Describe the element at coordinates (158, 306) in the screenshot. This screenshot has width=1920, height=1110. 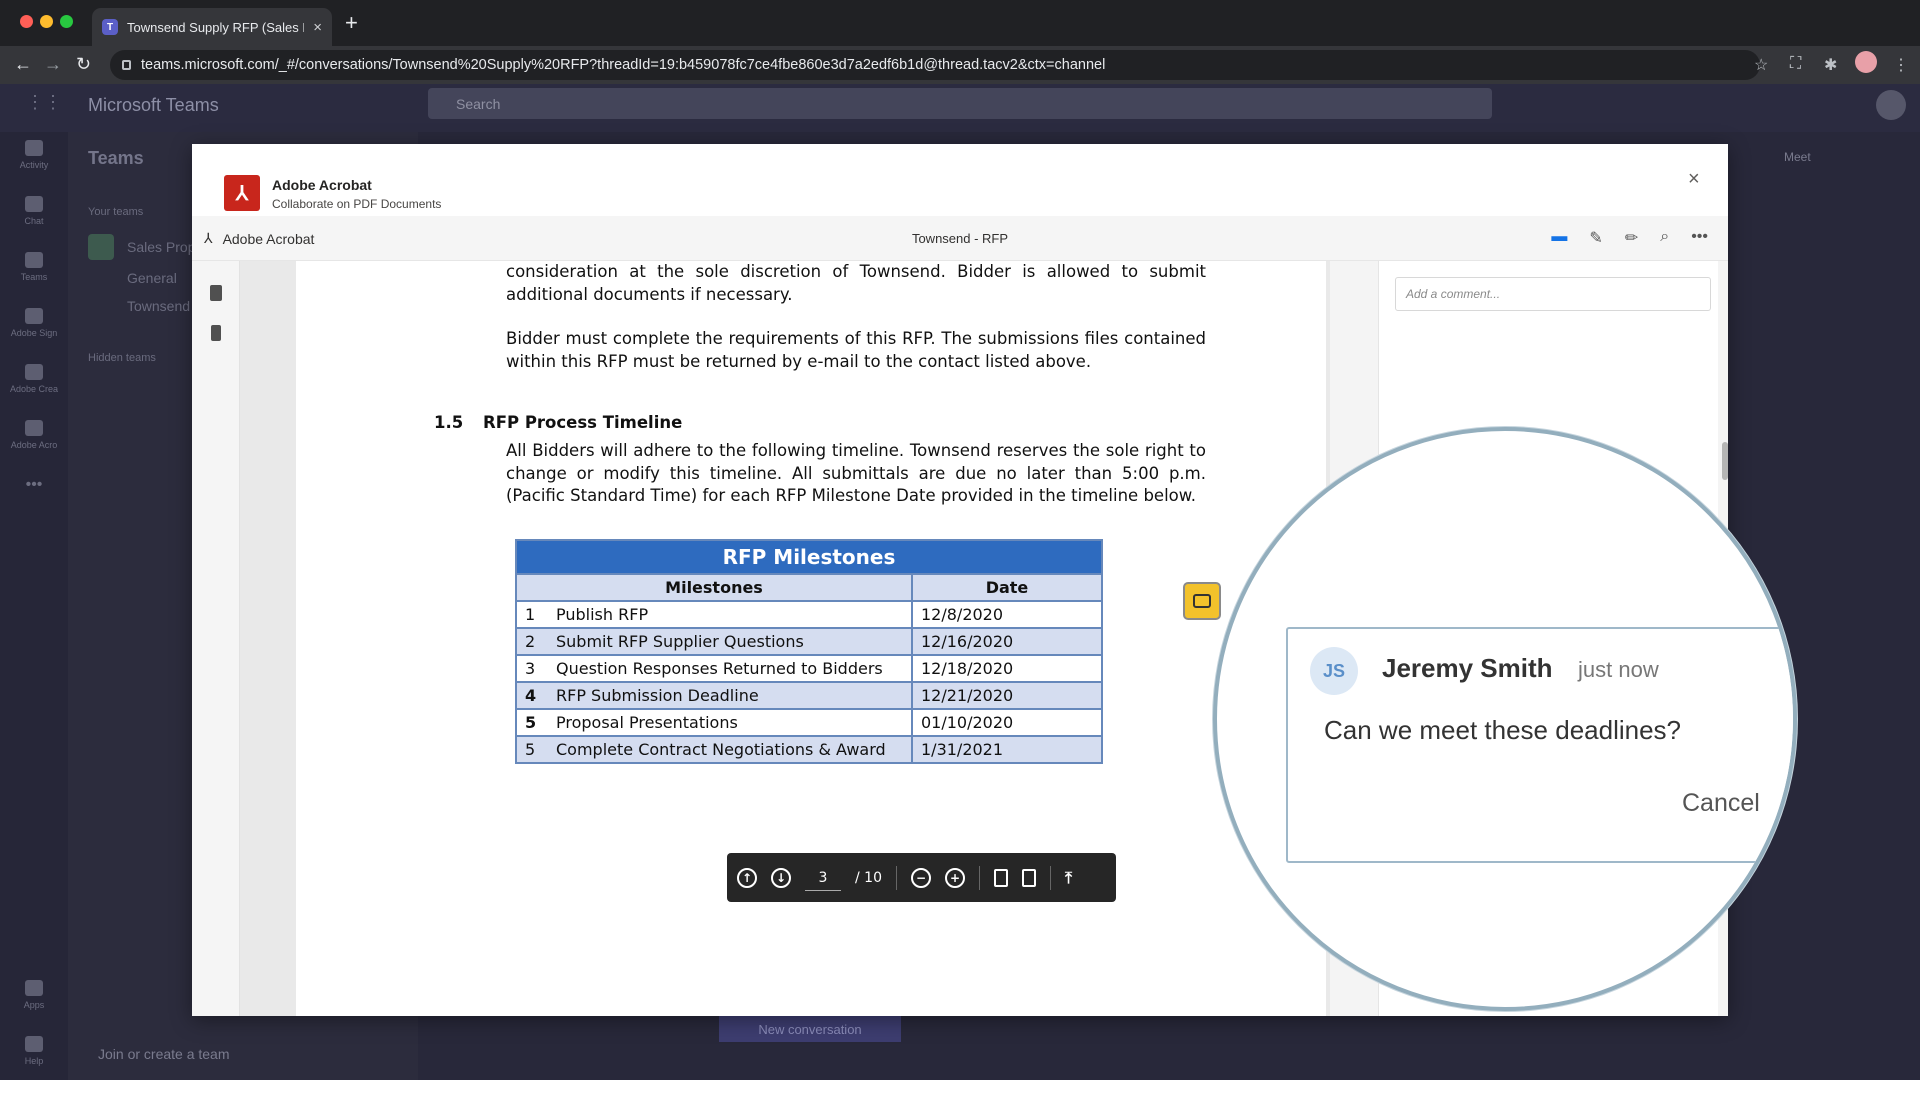
I see `channel-townsend: Townsend` at that location.